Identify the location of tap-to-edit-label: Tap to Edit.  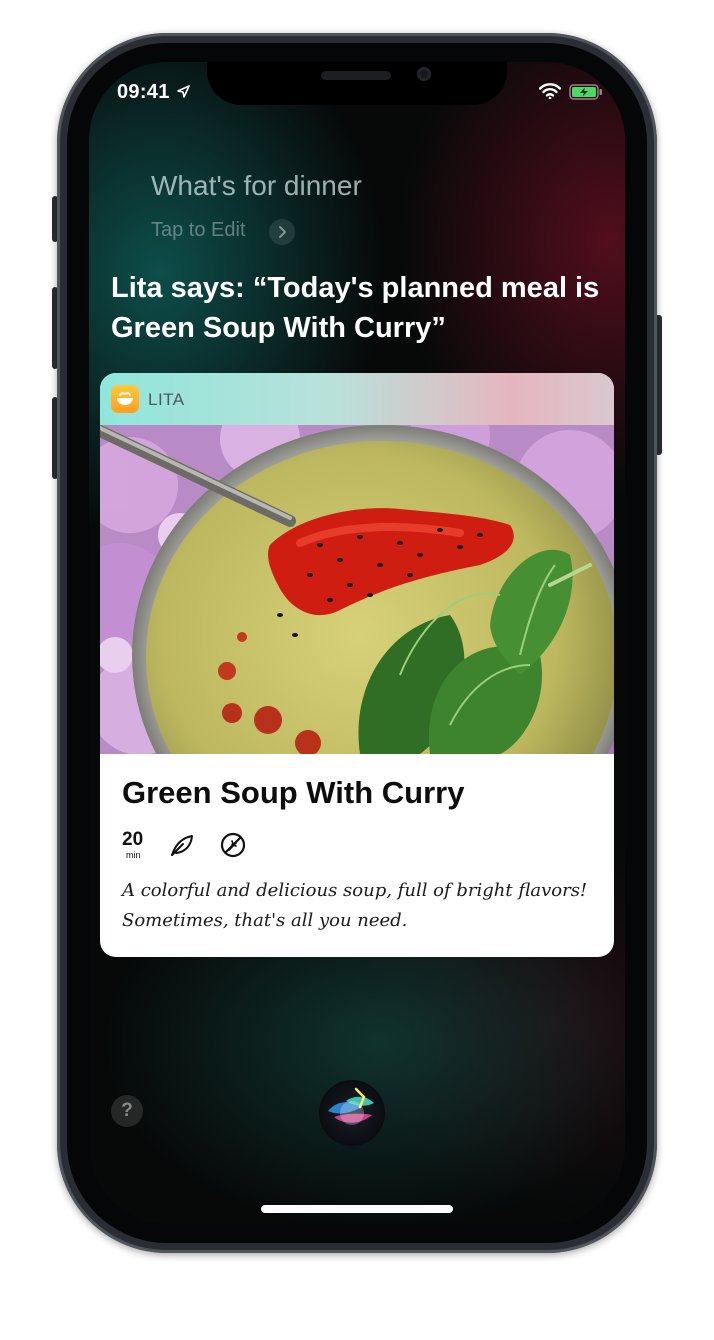
(198, 230).